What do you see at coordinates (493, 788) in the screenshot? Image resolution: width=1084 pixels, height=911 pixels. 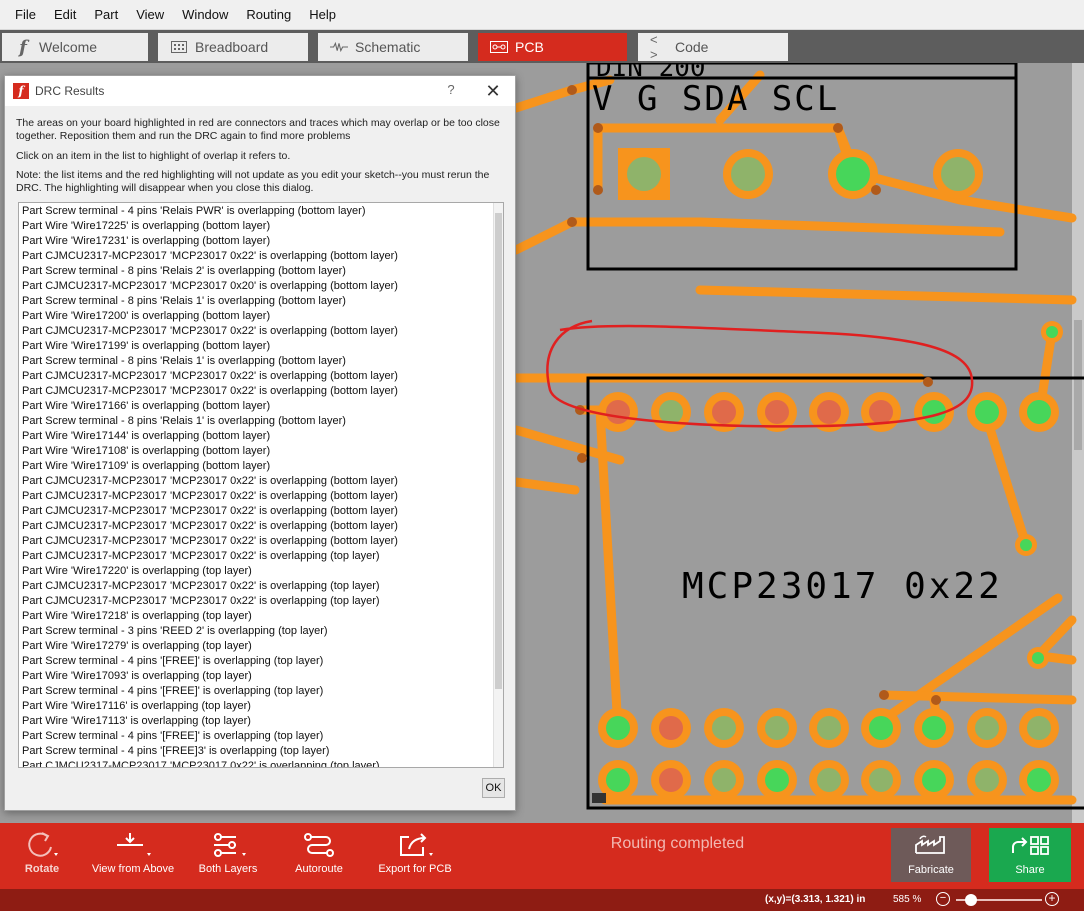 I see `ok-button: OK` at bounding box center [493, 788].